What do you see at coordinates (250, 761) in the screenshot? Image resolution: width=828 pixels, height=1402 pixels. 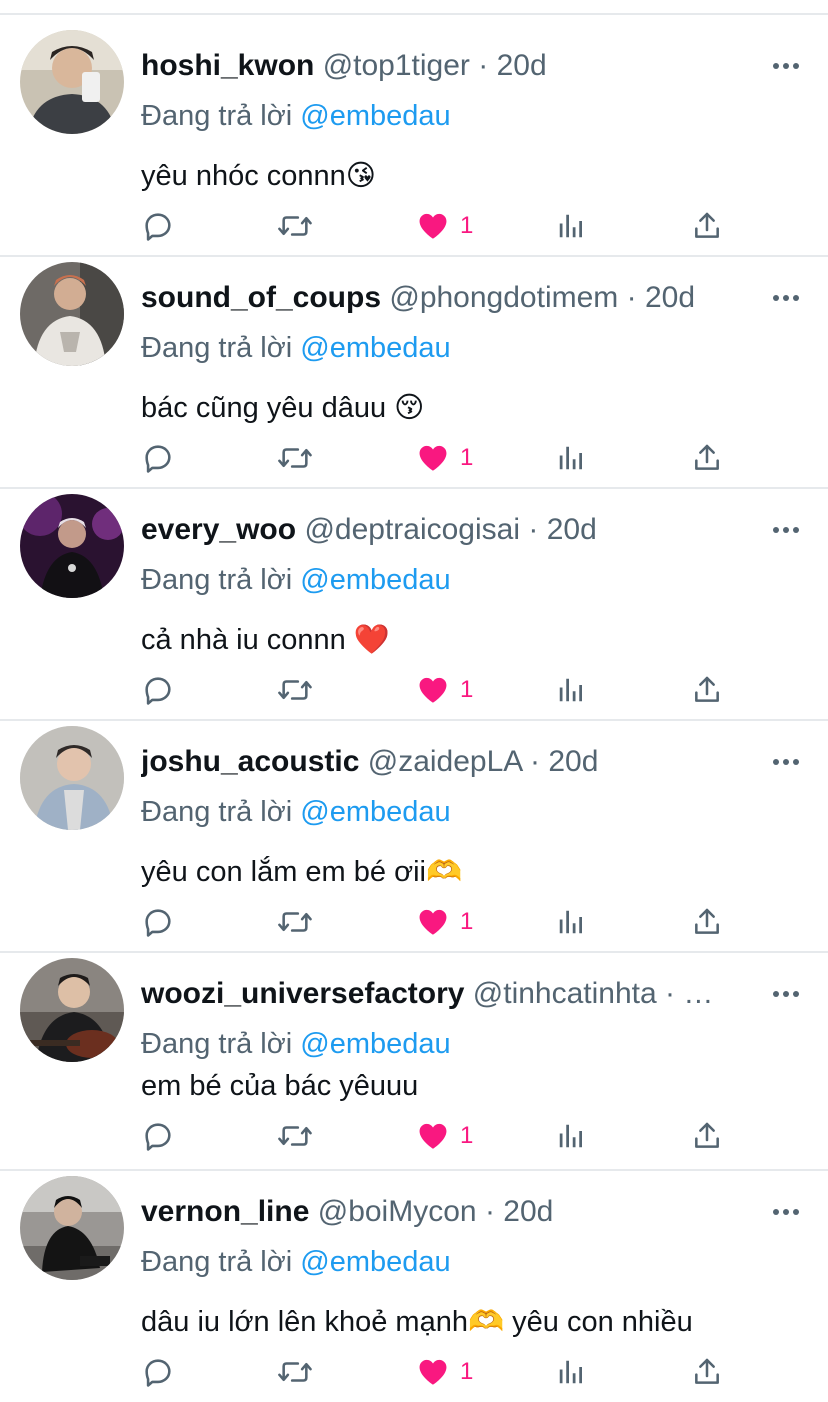 I see `display-name: joshu_acoustic` at bounding box center [250, 761].